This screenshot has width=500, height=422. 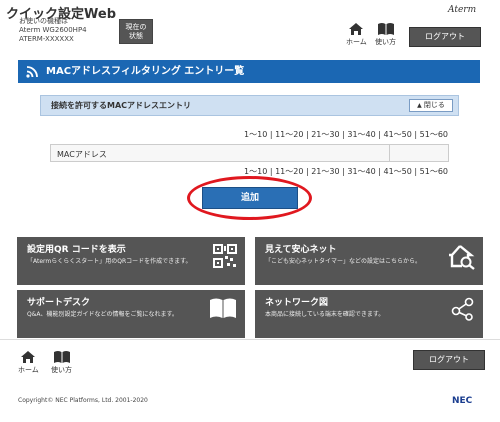 I want to click on tile-desc: 「こども安心ネットタイマー」などの設定はこちらから。, so click(x=343, y=261).